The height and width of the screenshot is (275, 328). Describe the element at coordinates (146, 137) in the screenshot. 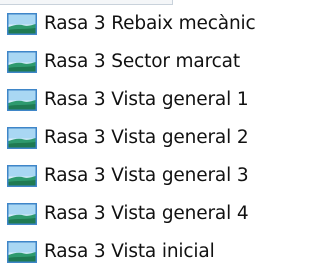

I see `list-item-label: Rasa 3 Vista general 2` at that location.